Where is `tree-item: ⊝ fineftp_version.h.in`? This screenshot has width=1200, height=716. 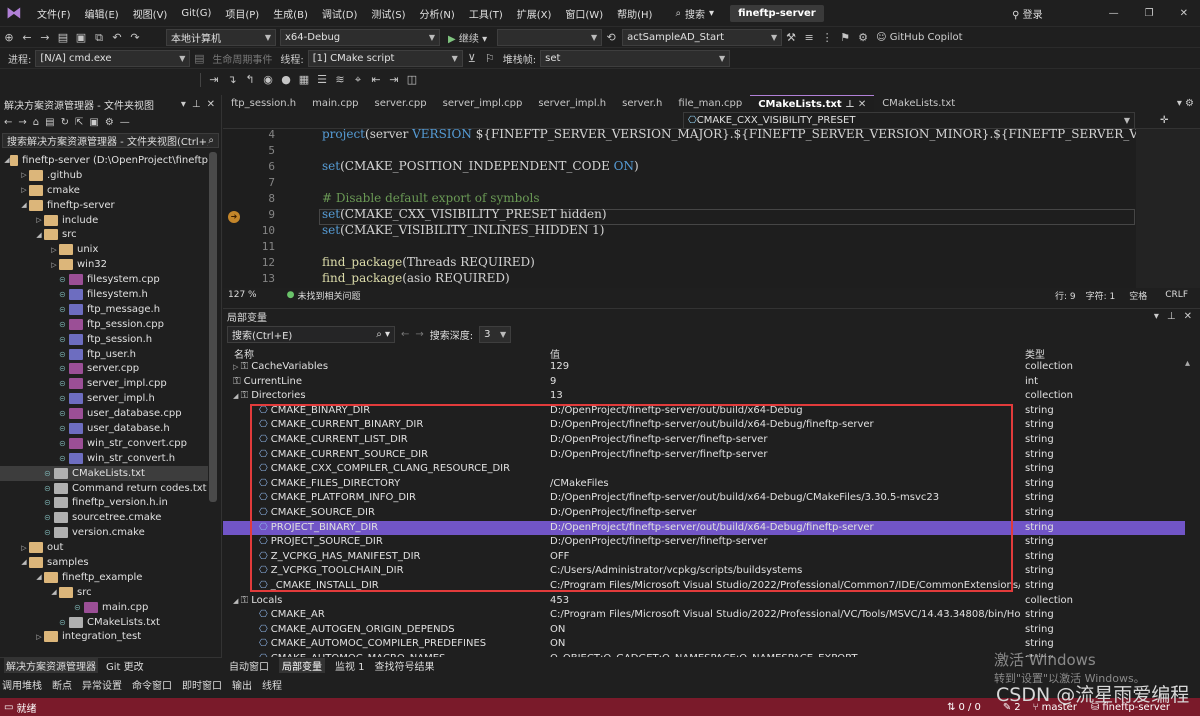 tree-item: ⊝ fineftp_version.h.in is located at coordinates (104, 502).